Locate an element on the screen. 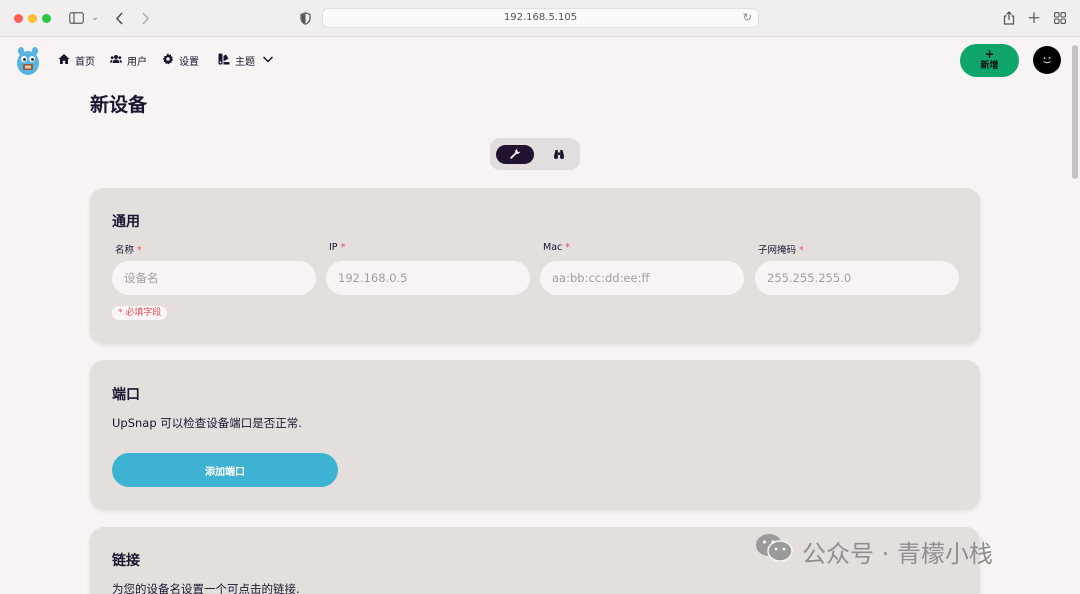 This screenshot has height=594, width=1080. network-scan-tab is located at coordinates (559, 154).